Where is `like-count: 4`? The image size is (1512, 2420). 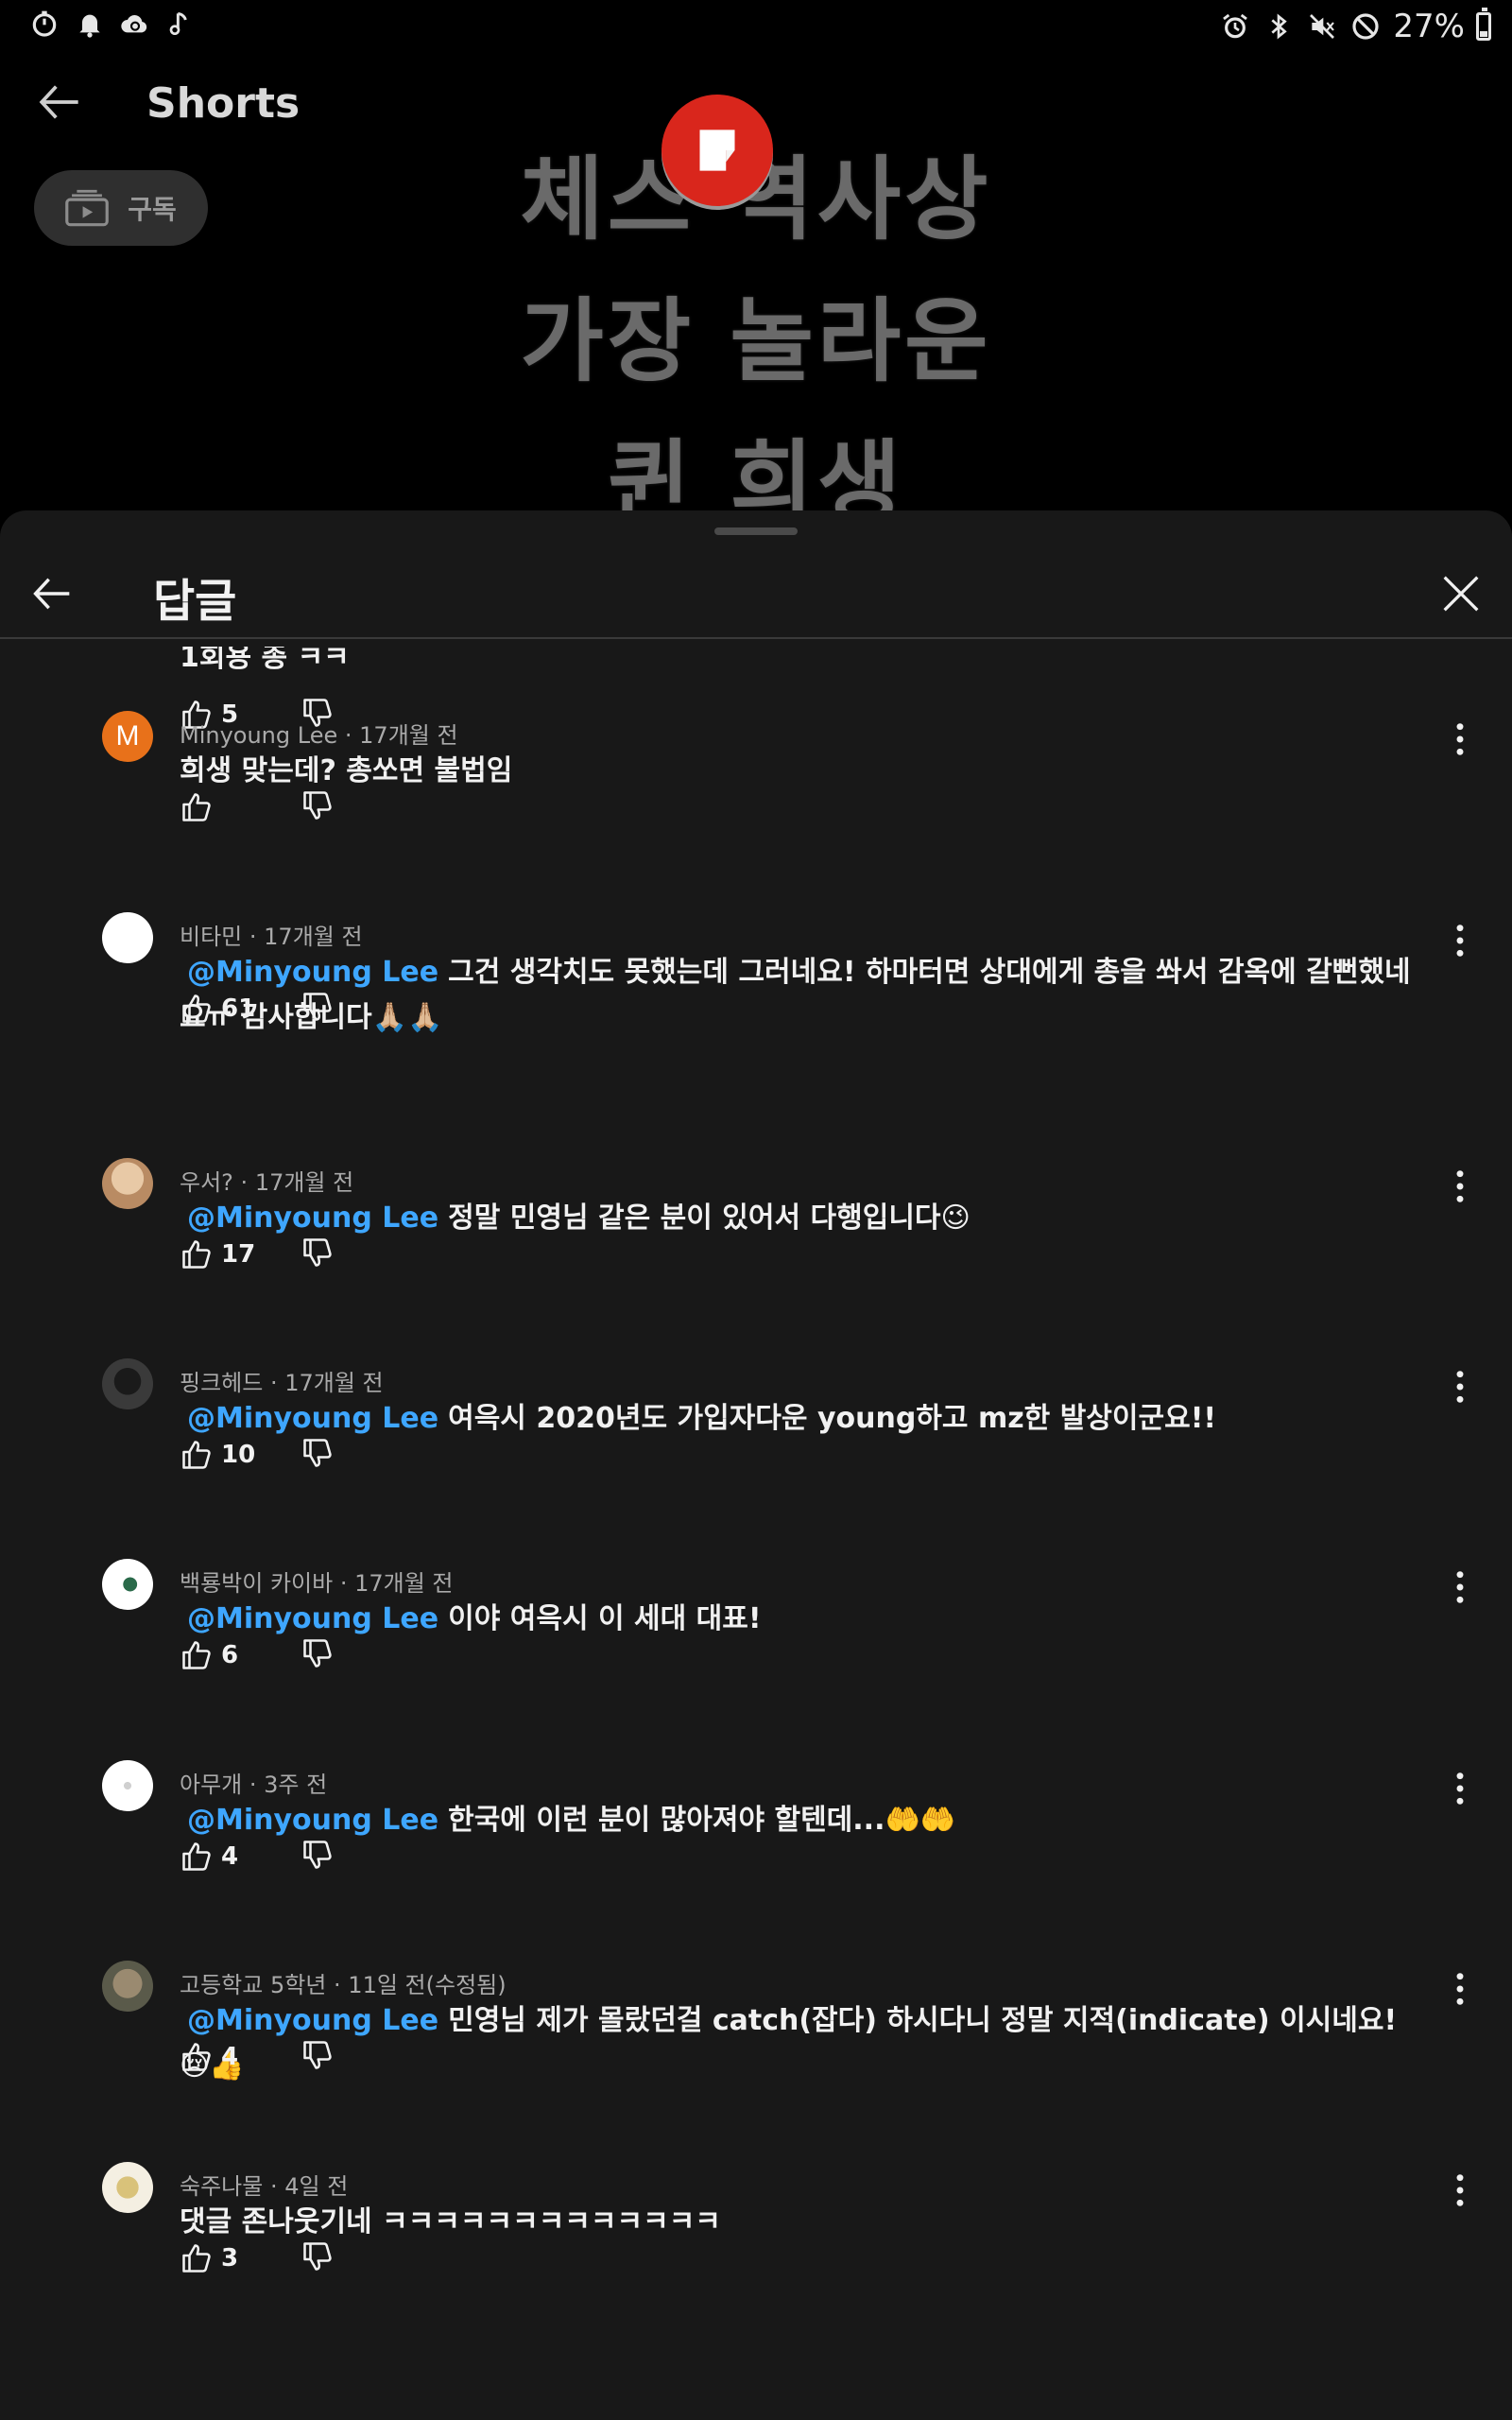
like-count: 4 is located at coordinates (230, 1857).